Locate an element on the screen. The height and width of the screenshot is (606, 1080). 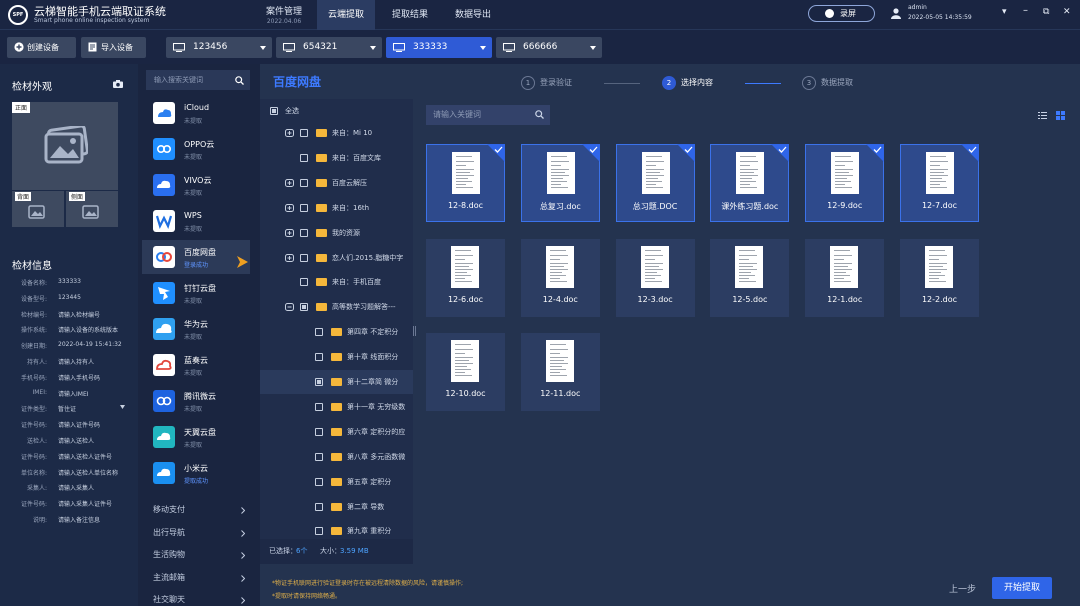
tree-node: 第六章 定积分的应用 is located at coordinates (336, 432).